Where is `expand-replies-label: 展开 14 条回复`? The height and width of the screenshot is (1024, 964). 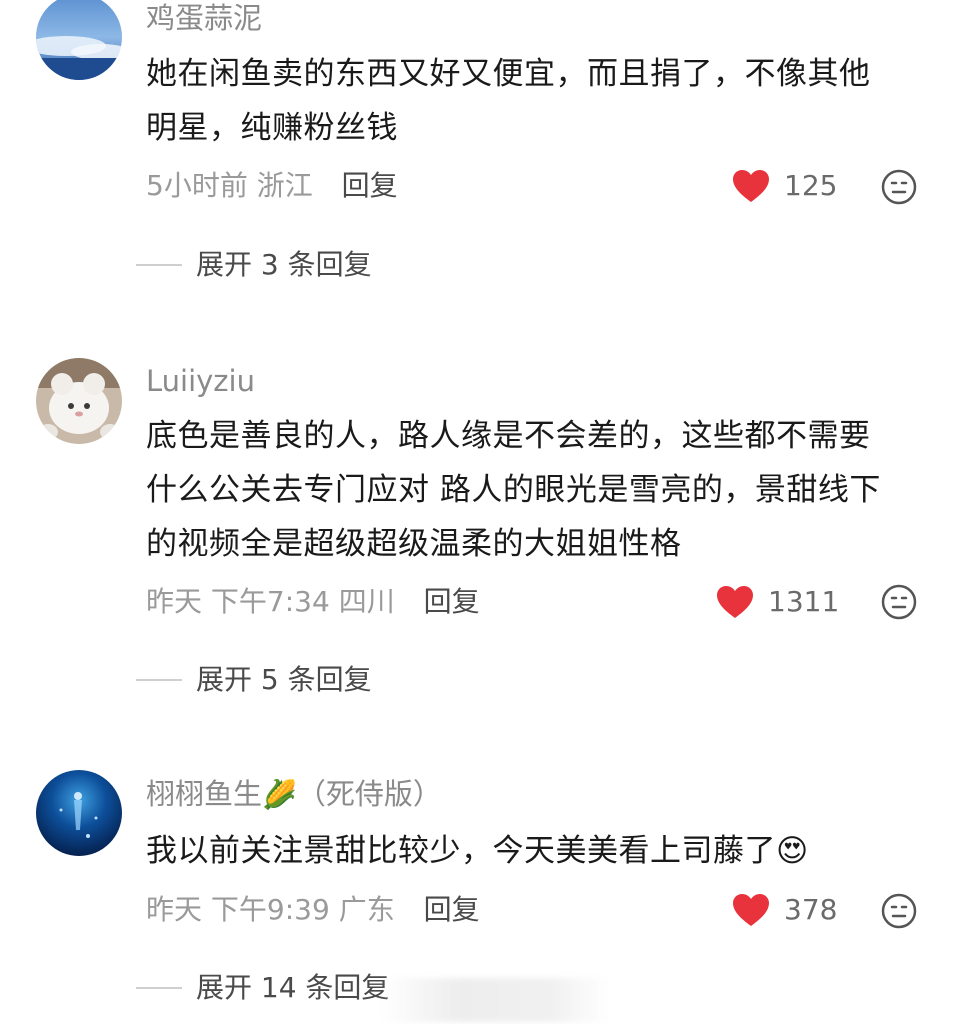
expand-replies-label: 展开 14 条回复 is located at coordinates (293, 987).